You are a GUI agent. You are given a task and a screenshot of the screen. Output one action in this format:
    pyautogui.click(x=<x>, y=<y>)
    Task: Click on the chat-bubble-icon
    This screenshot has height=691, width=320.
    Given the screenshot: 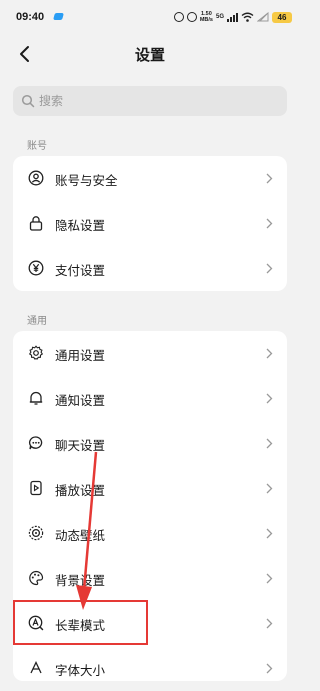 What is the action you would take?
    pyautogui.click(x=36, y=443)
    